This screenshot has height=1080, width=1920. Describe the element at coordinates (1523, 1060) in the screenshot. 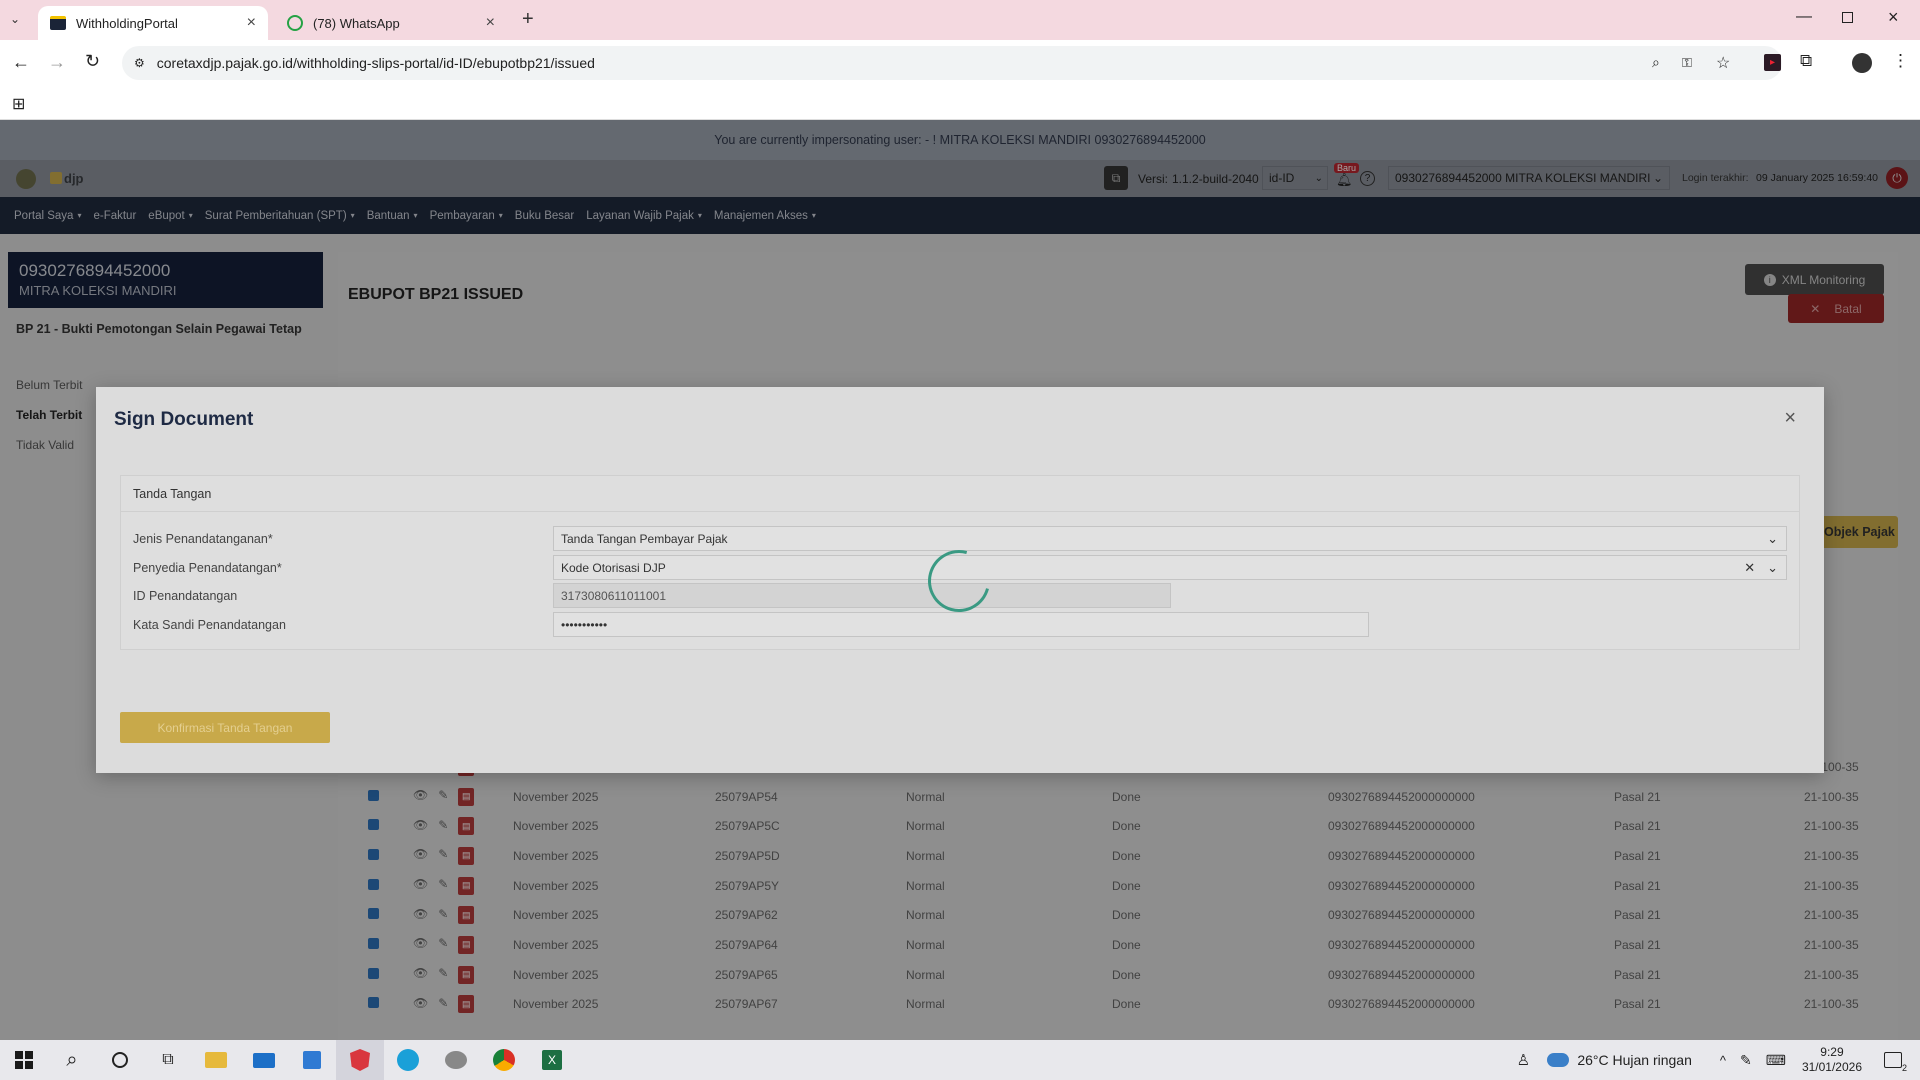

I see `people-icon: ♙` at that location.